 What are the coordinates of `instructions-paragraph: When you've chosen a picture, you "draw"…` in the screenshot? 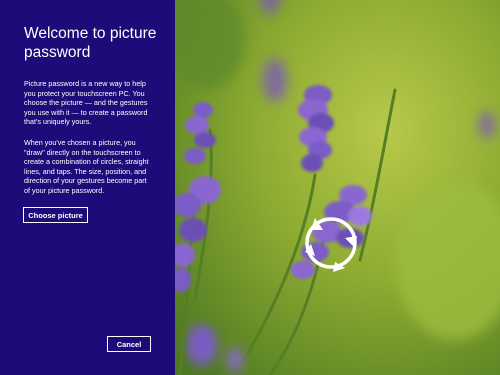 It's located at (86, 166).